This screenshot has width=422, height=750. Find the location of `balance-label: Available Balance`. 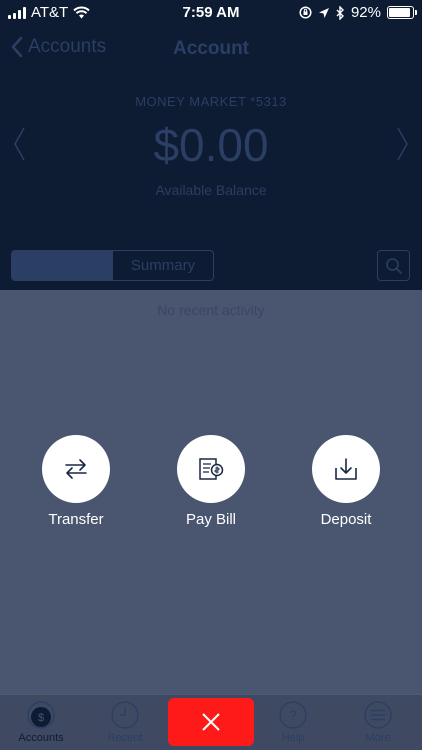

balance-label: Available Balance is located at coordinates (211, 190).